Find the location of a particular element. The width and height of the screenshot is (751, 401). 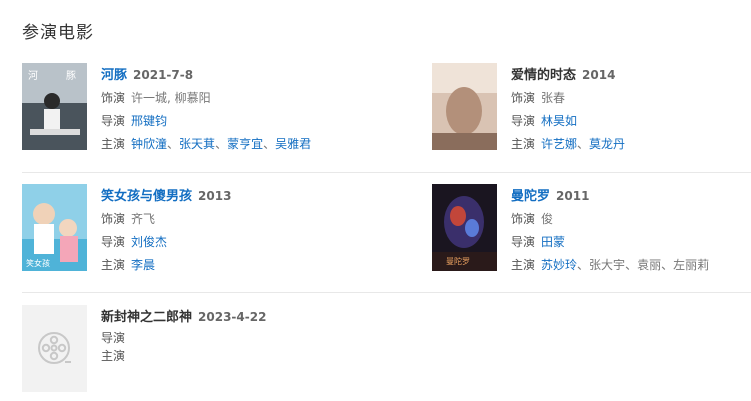

cast-link: 许艺娜 is located at coordinates (559, 144).